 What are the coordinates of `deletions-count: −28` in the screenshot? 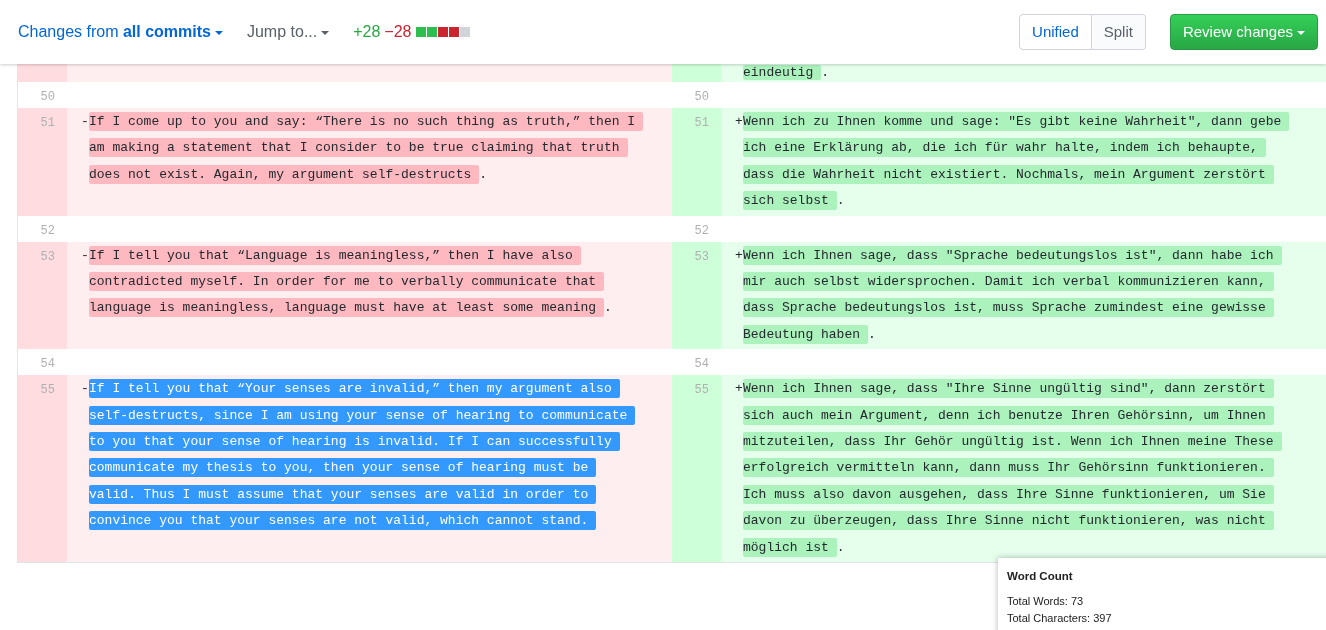 It's located at (398, 32).